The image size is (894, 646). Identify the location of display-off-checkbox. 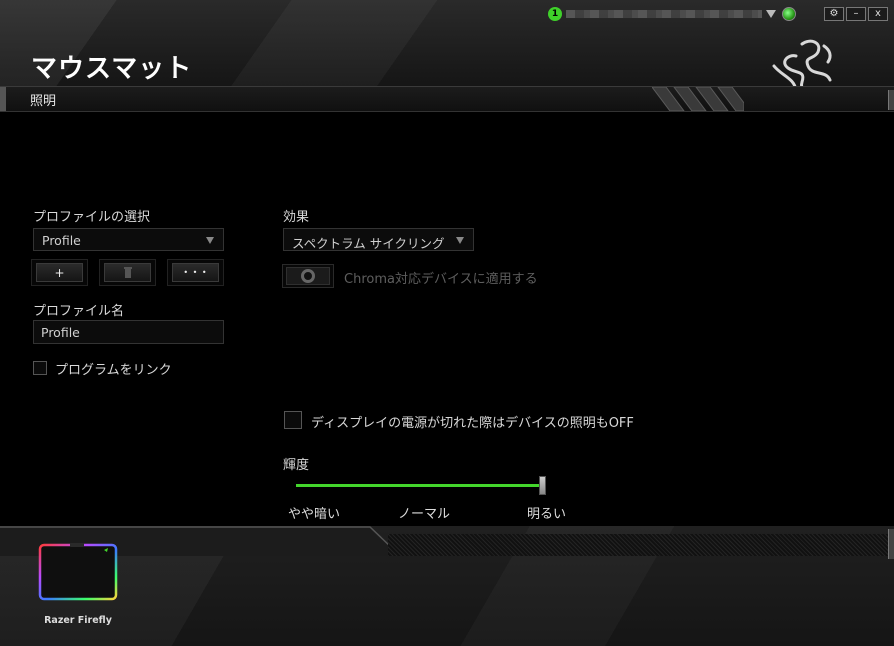
(293, 420).